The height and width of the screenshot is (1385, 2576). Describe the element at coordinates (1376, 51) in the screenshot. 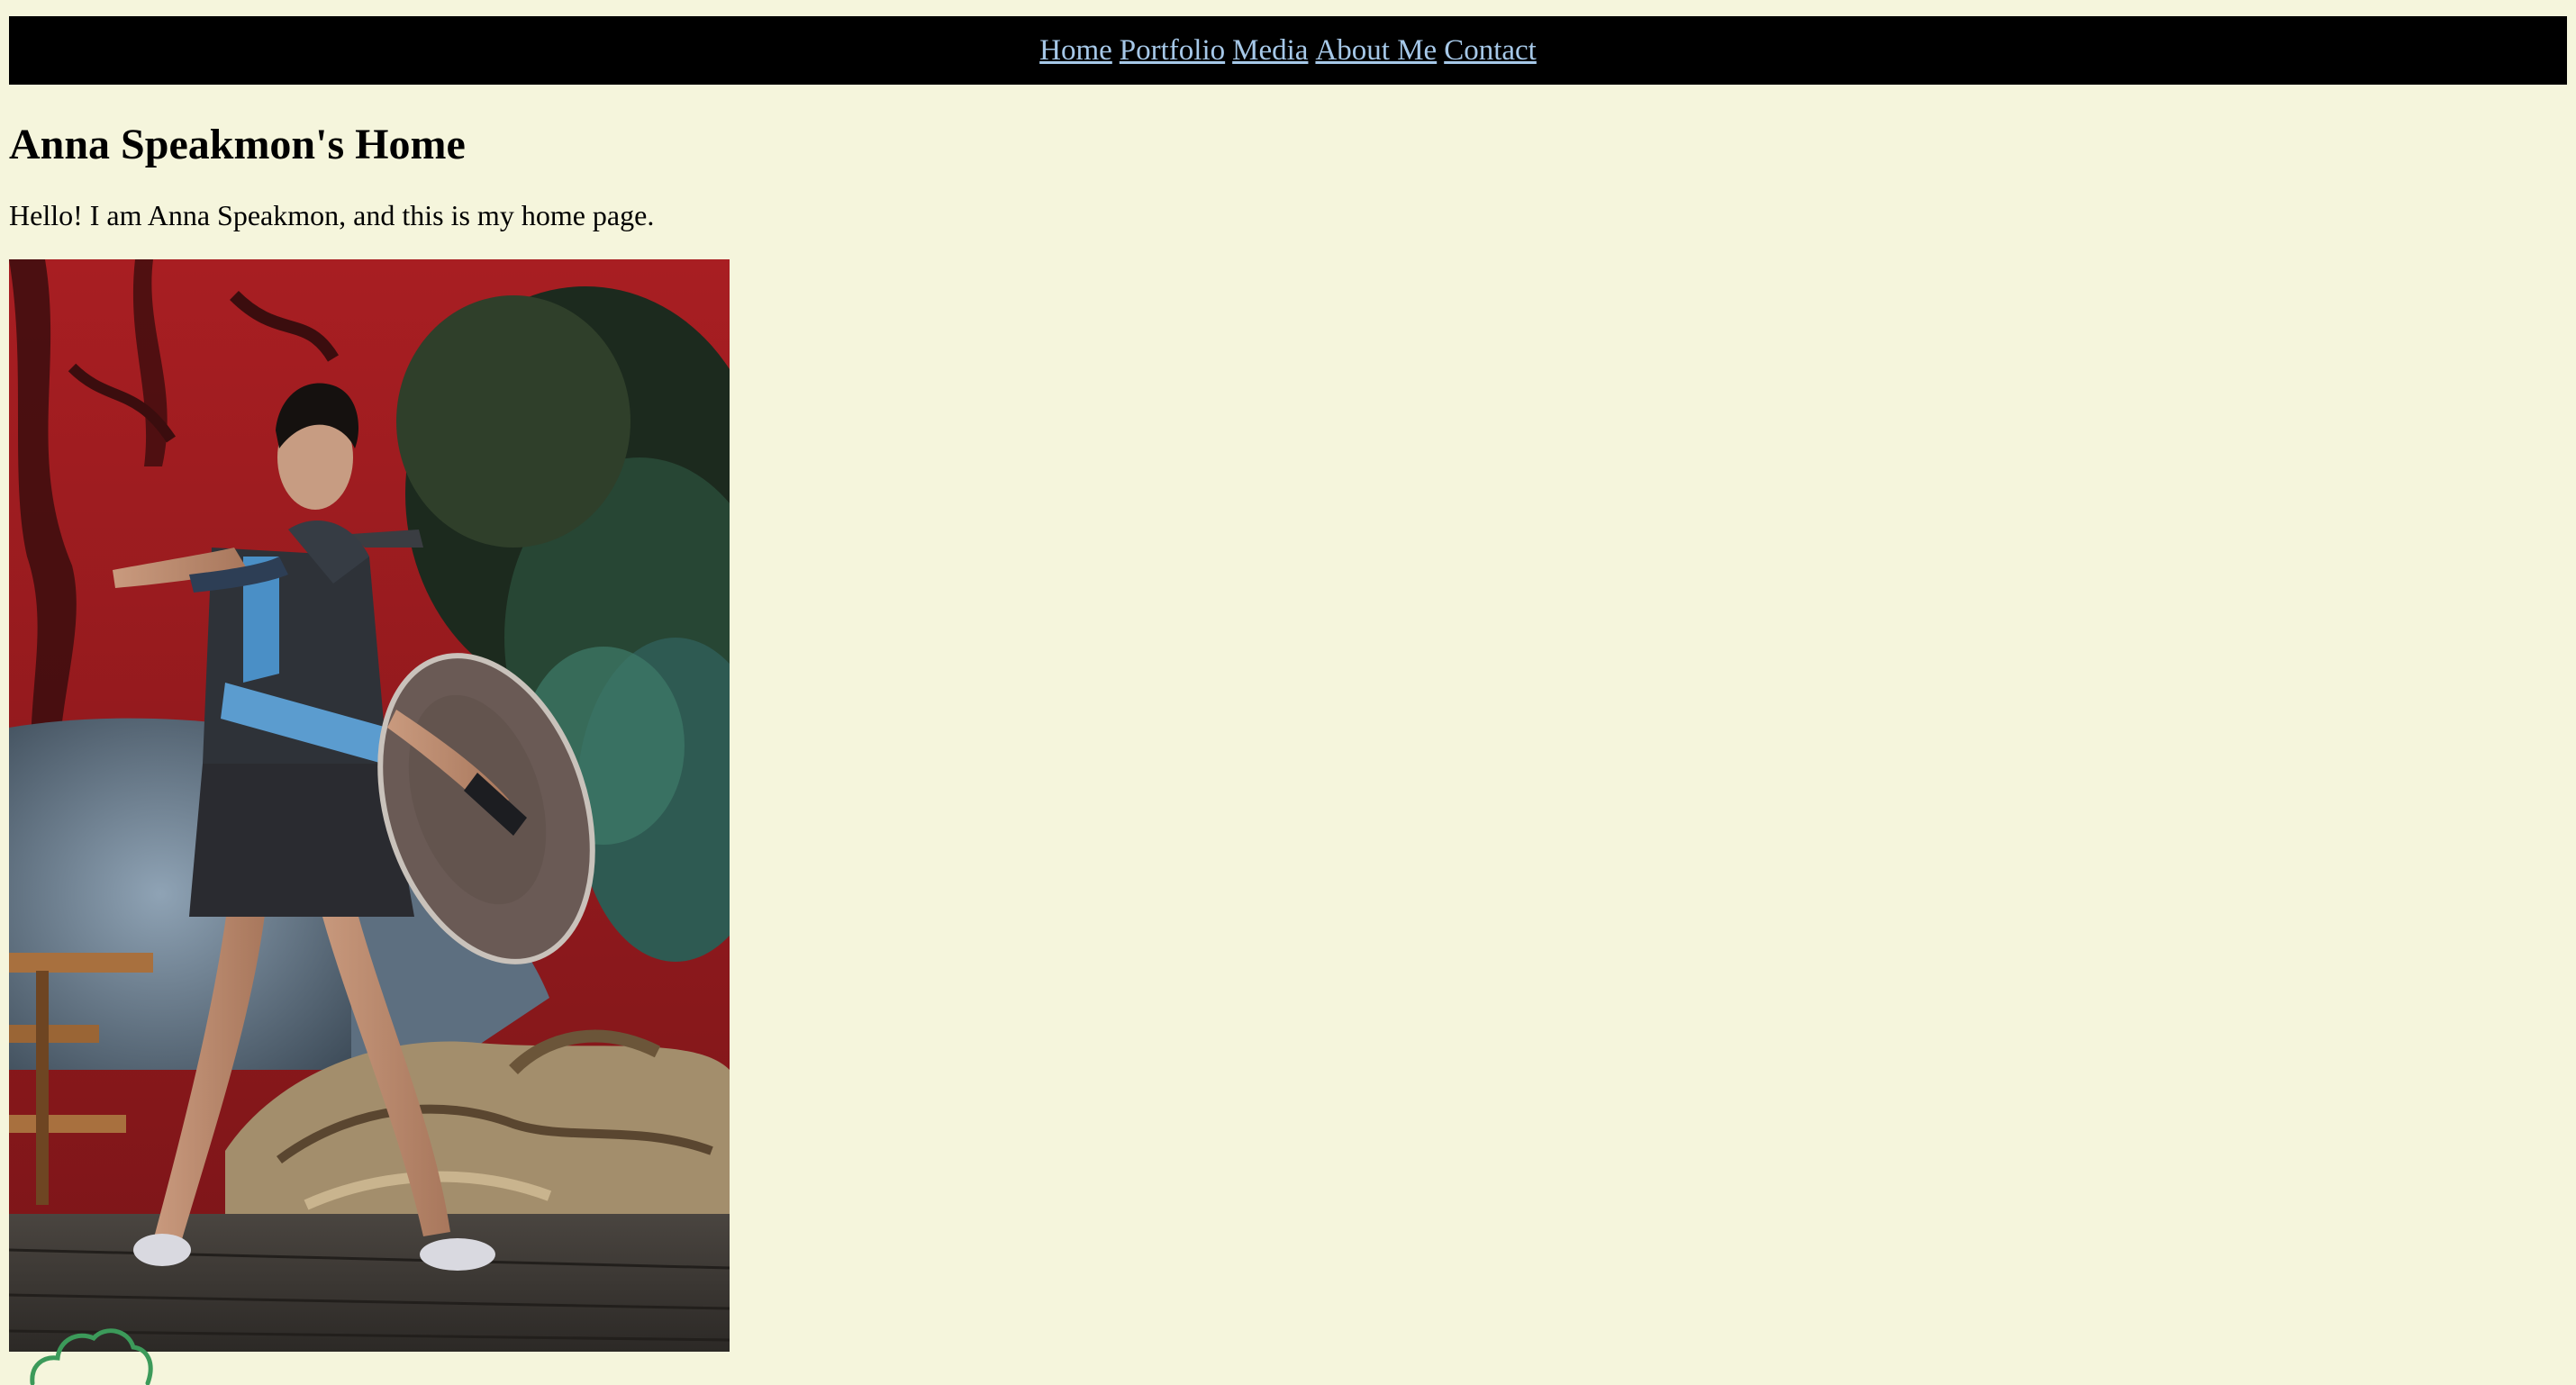

I see `nav-link-about-me: About Me` at that location.